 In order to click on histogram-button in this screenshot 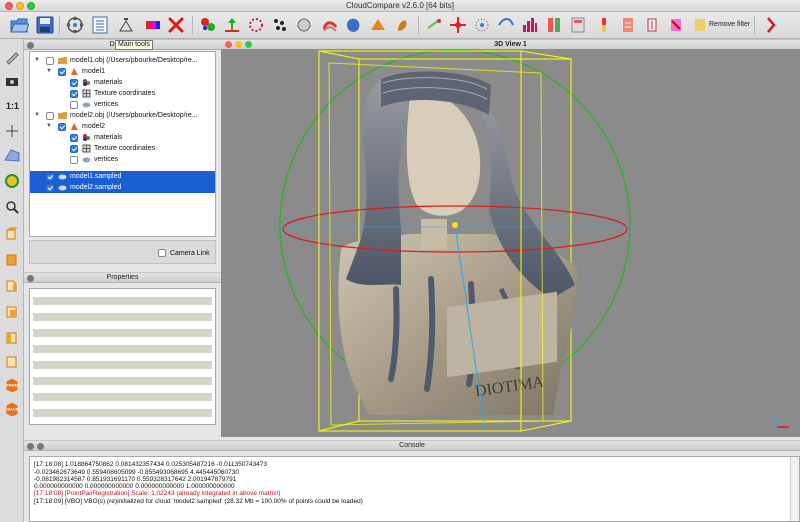, I will do `click(530, 25)`.